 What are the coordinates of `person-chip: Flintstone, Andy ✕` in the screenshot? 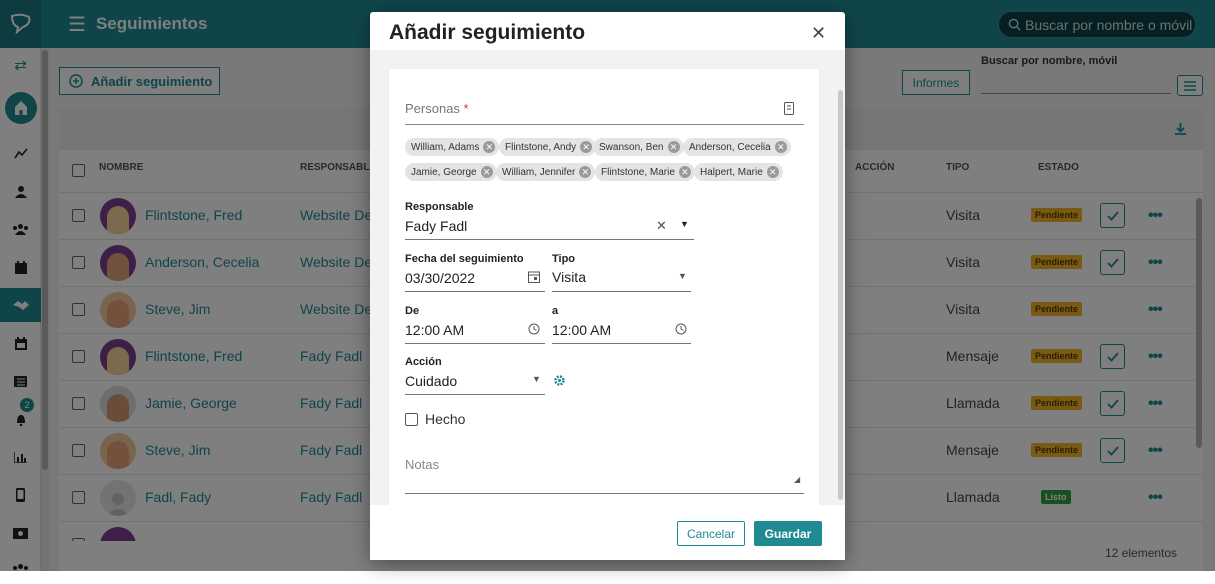 It's located at (548, 147).